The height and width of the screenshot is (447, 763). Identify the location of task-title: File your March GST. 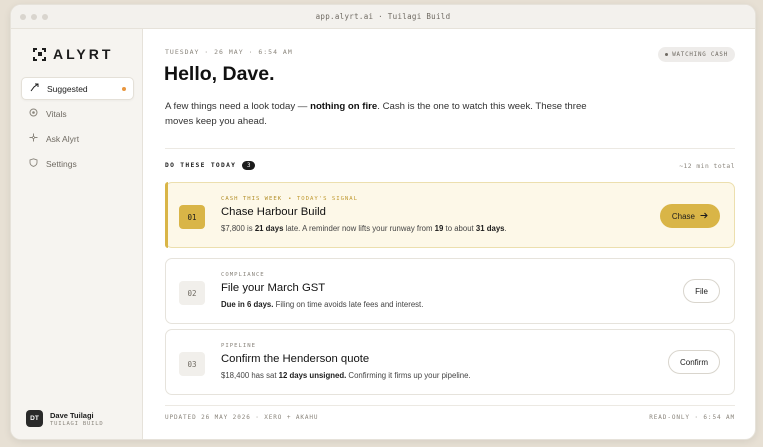
(273, 288).